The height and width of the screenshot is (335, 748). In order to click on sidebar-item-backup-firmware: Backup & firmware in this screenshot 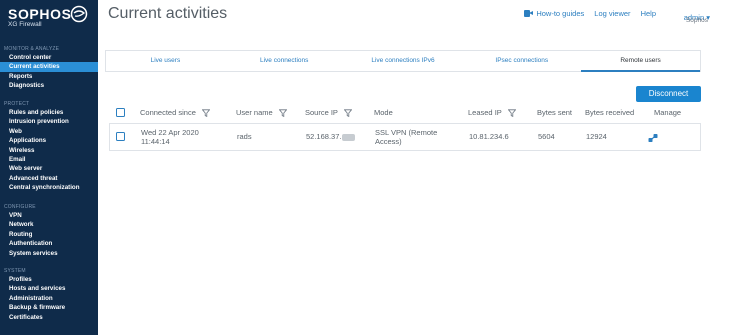, I will do `click(49, 307)`.